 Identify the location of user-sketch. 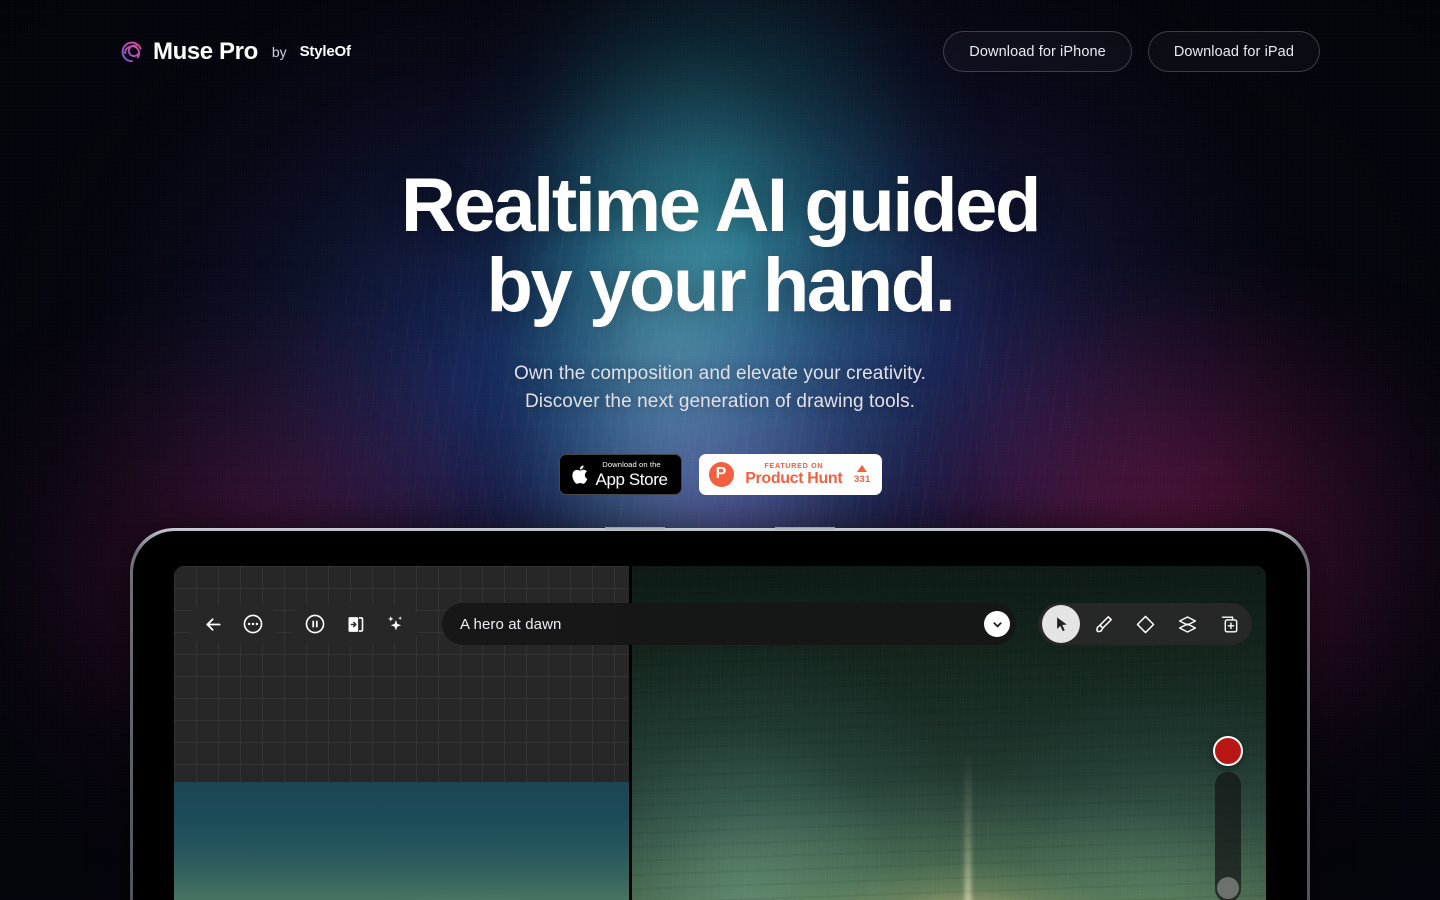
(401, 841).